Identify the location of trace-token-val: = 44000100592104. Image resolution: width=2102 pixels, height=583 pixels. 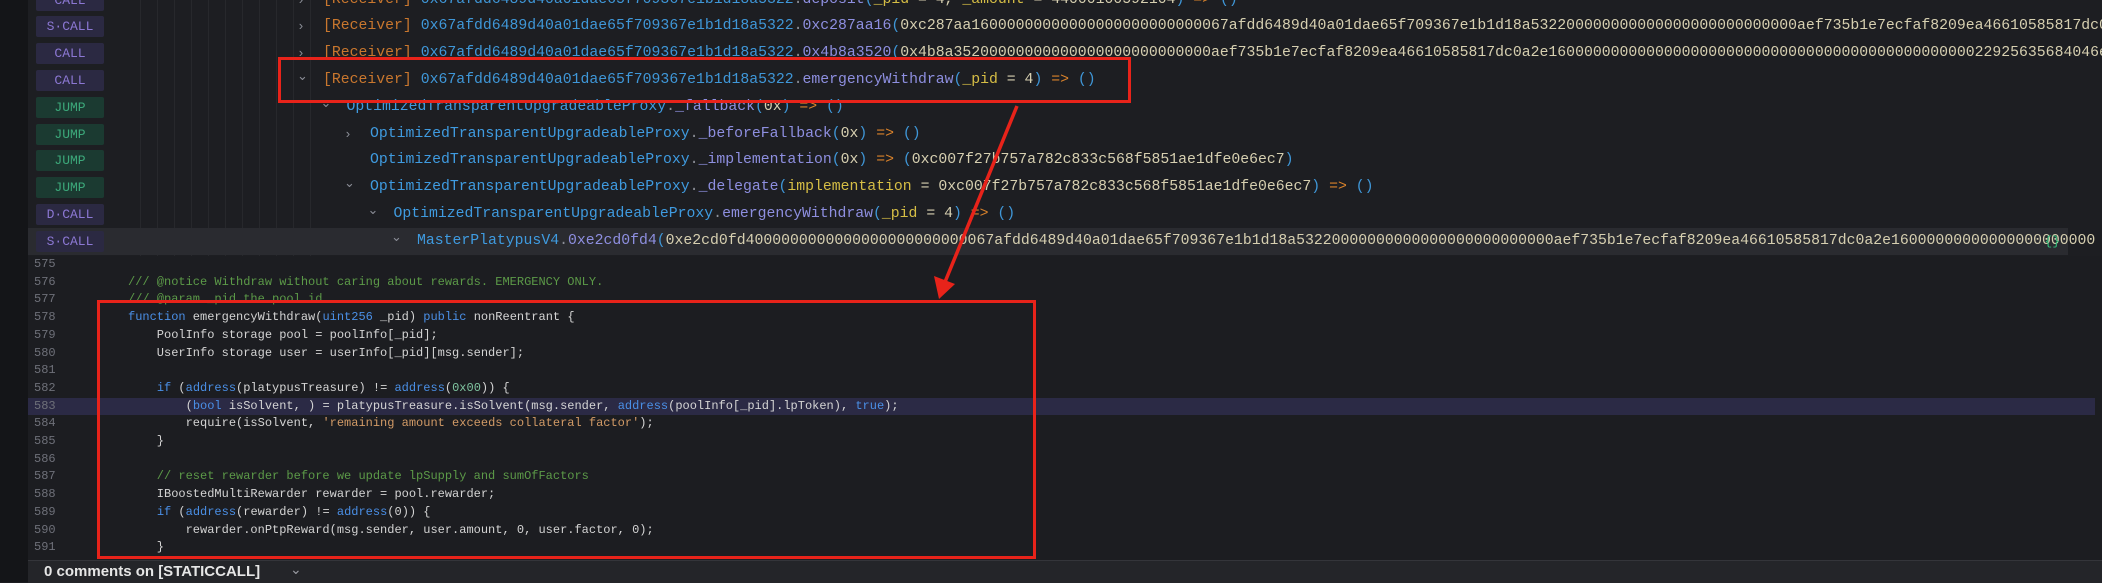
(1100, 4).